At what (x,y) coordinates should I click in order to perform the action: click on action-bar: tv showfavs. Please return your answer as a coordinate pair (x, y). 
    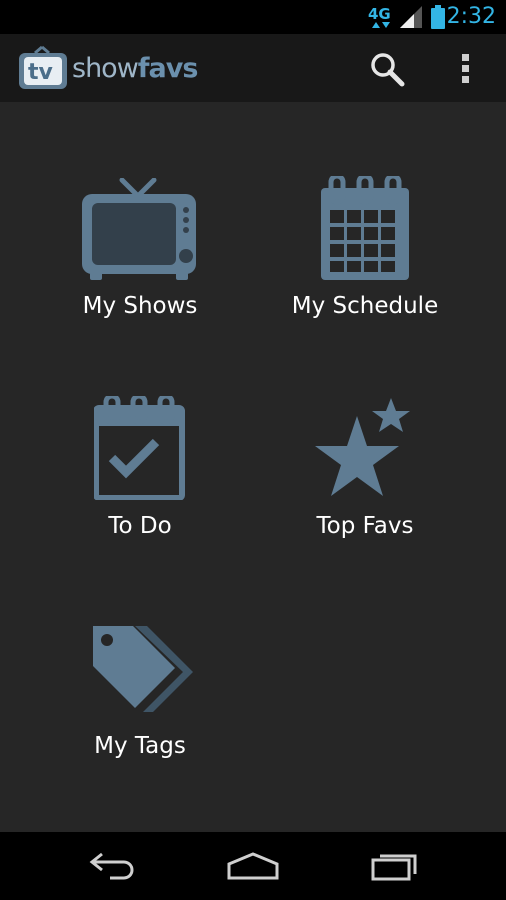
    Looking at the image, I should click on (253, 68).